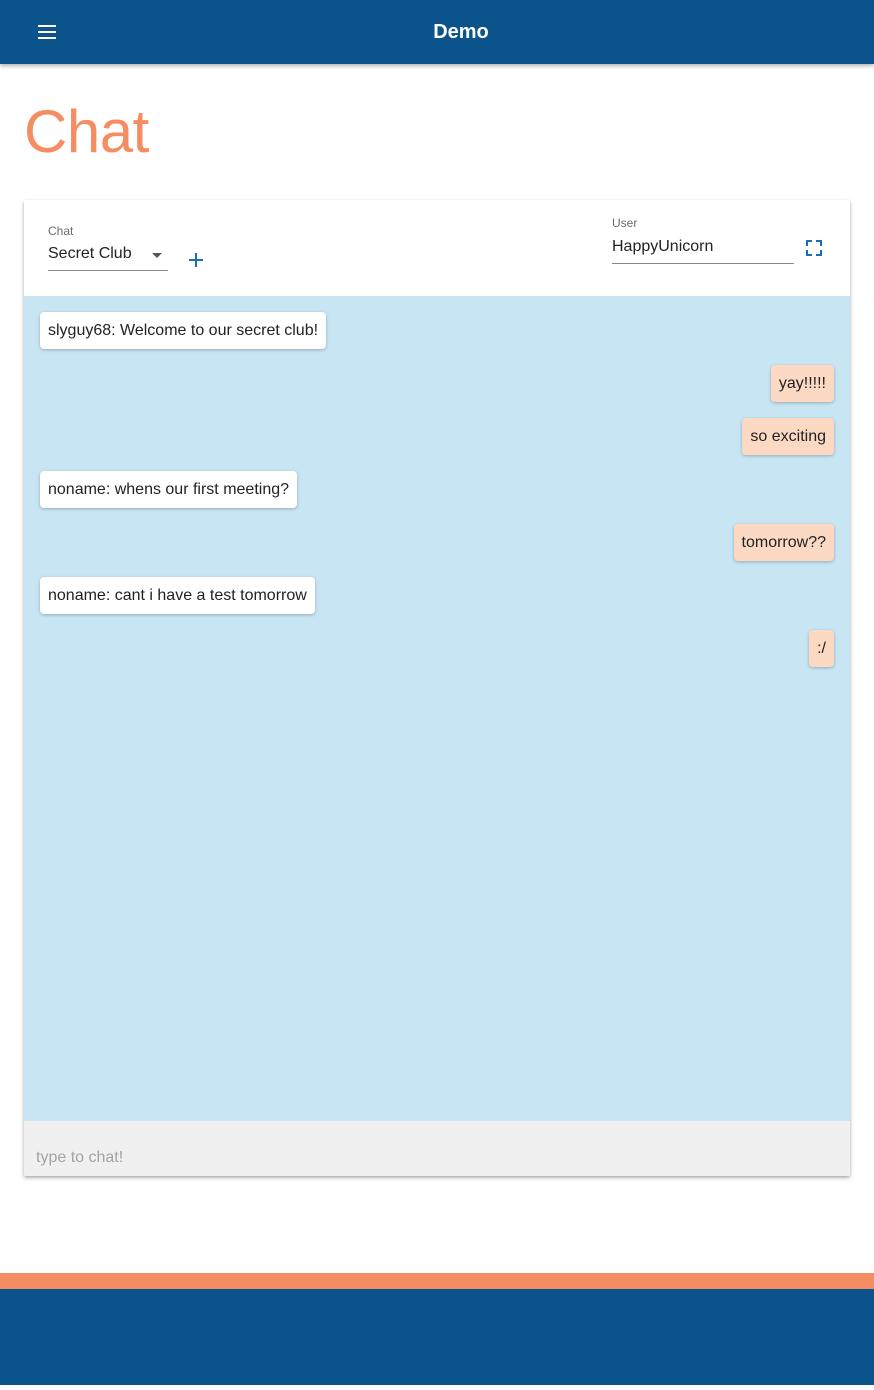 The height and width of the screenshot is (1390, 874). Describe the element at coordinates (625, 223) in the screenshot. I see `user-field-label: User` at that location.